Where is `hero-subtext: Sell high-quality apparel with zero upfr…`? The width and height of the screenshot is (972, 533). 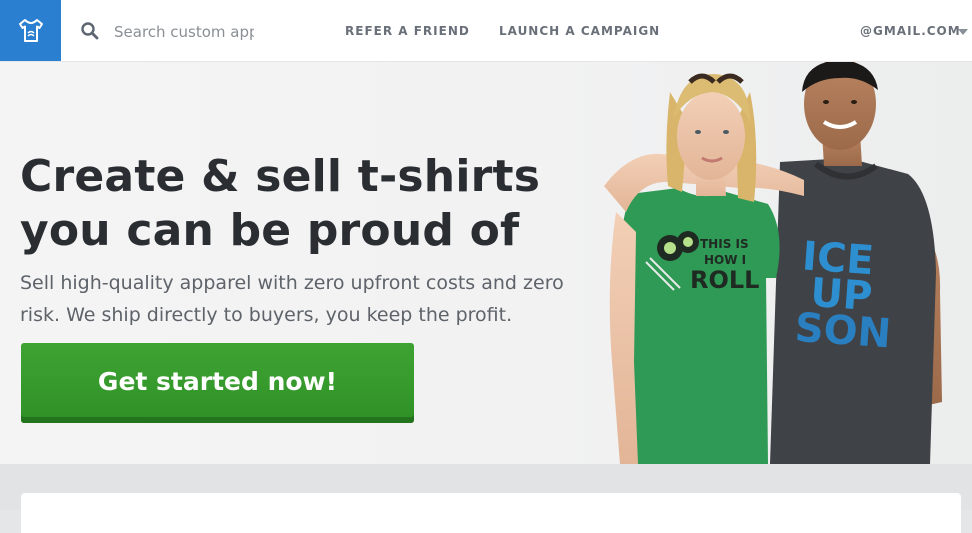
hero-subtext: Sell high-quality apparel with zero upfr… is located at coordinates (300, 299).